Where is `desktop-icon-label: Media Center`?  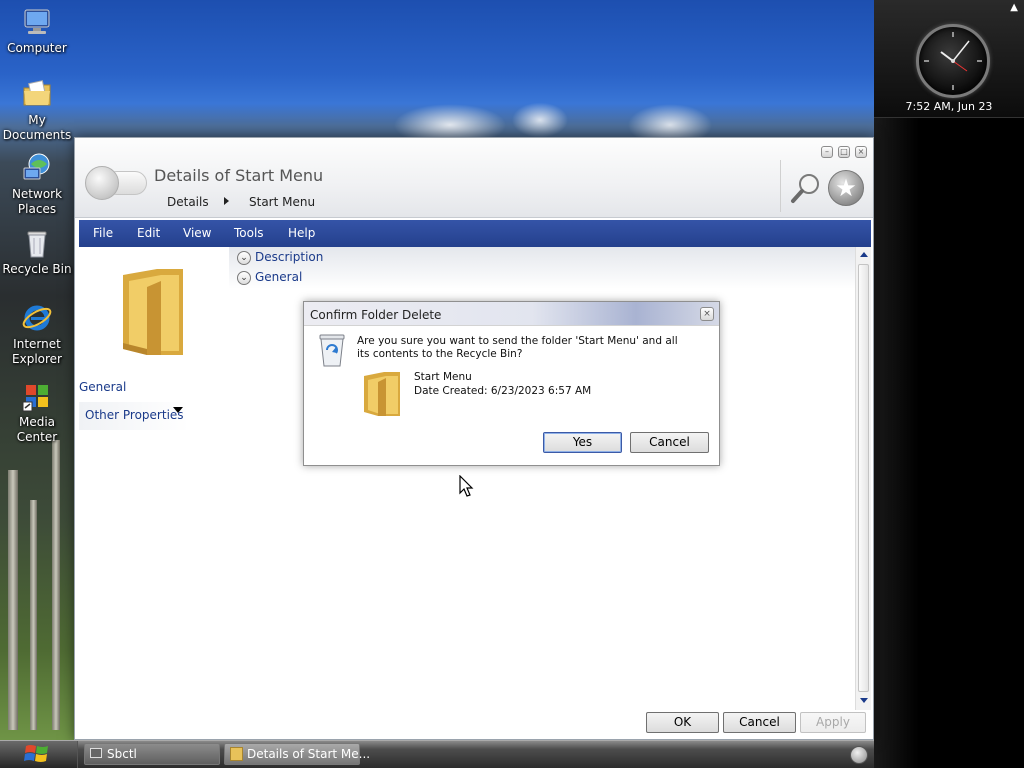
desktop-icon-label: Media Center is located at coordinates (37, 429).